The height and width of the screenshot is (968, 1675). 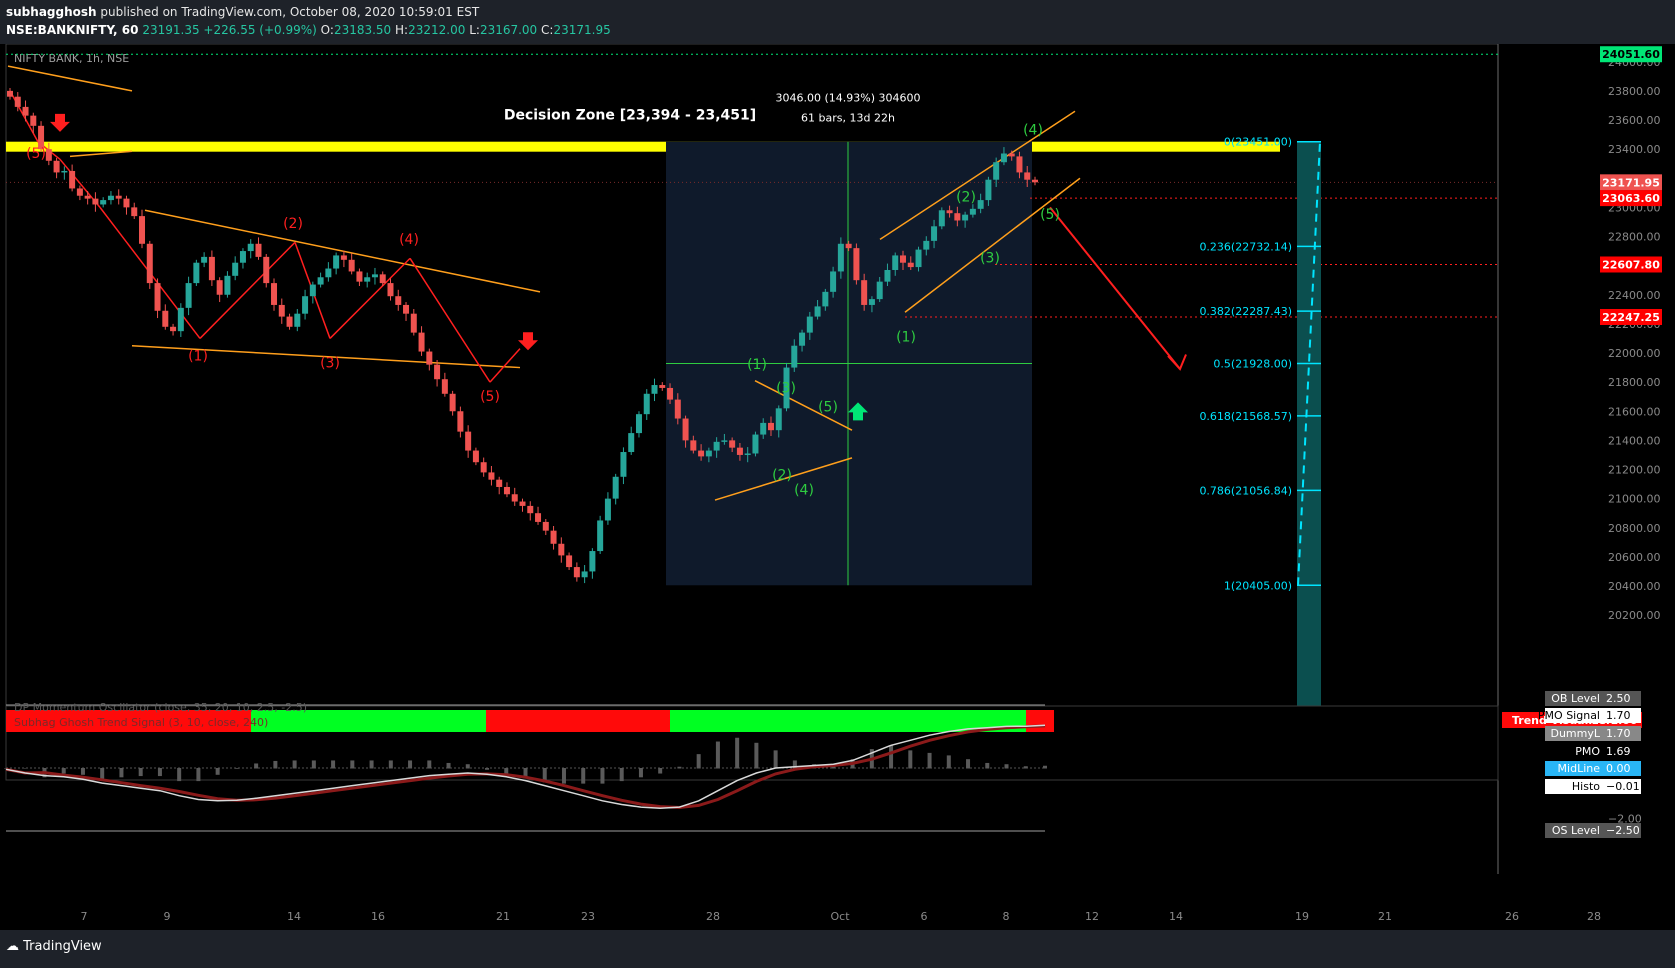 I want to click on measure-box: 3046.00 (14.93%) 304600 61 bars, 13d 22h, so click(x=849, y=339).